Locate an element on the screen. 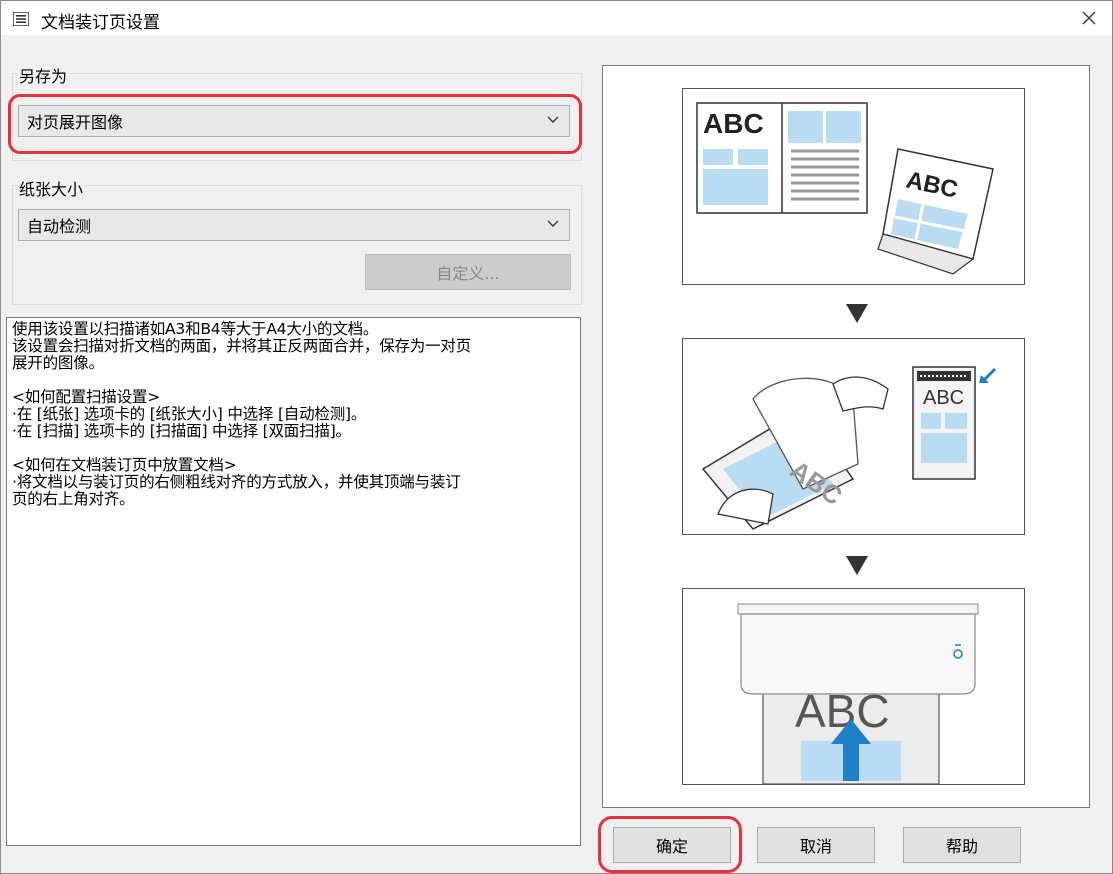  close-icon is located at coordinates (1089, 18).